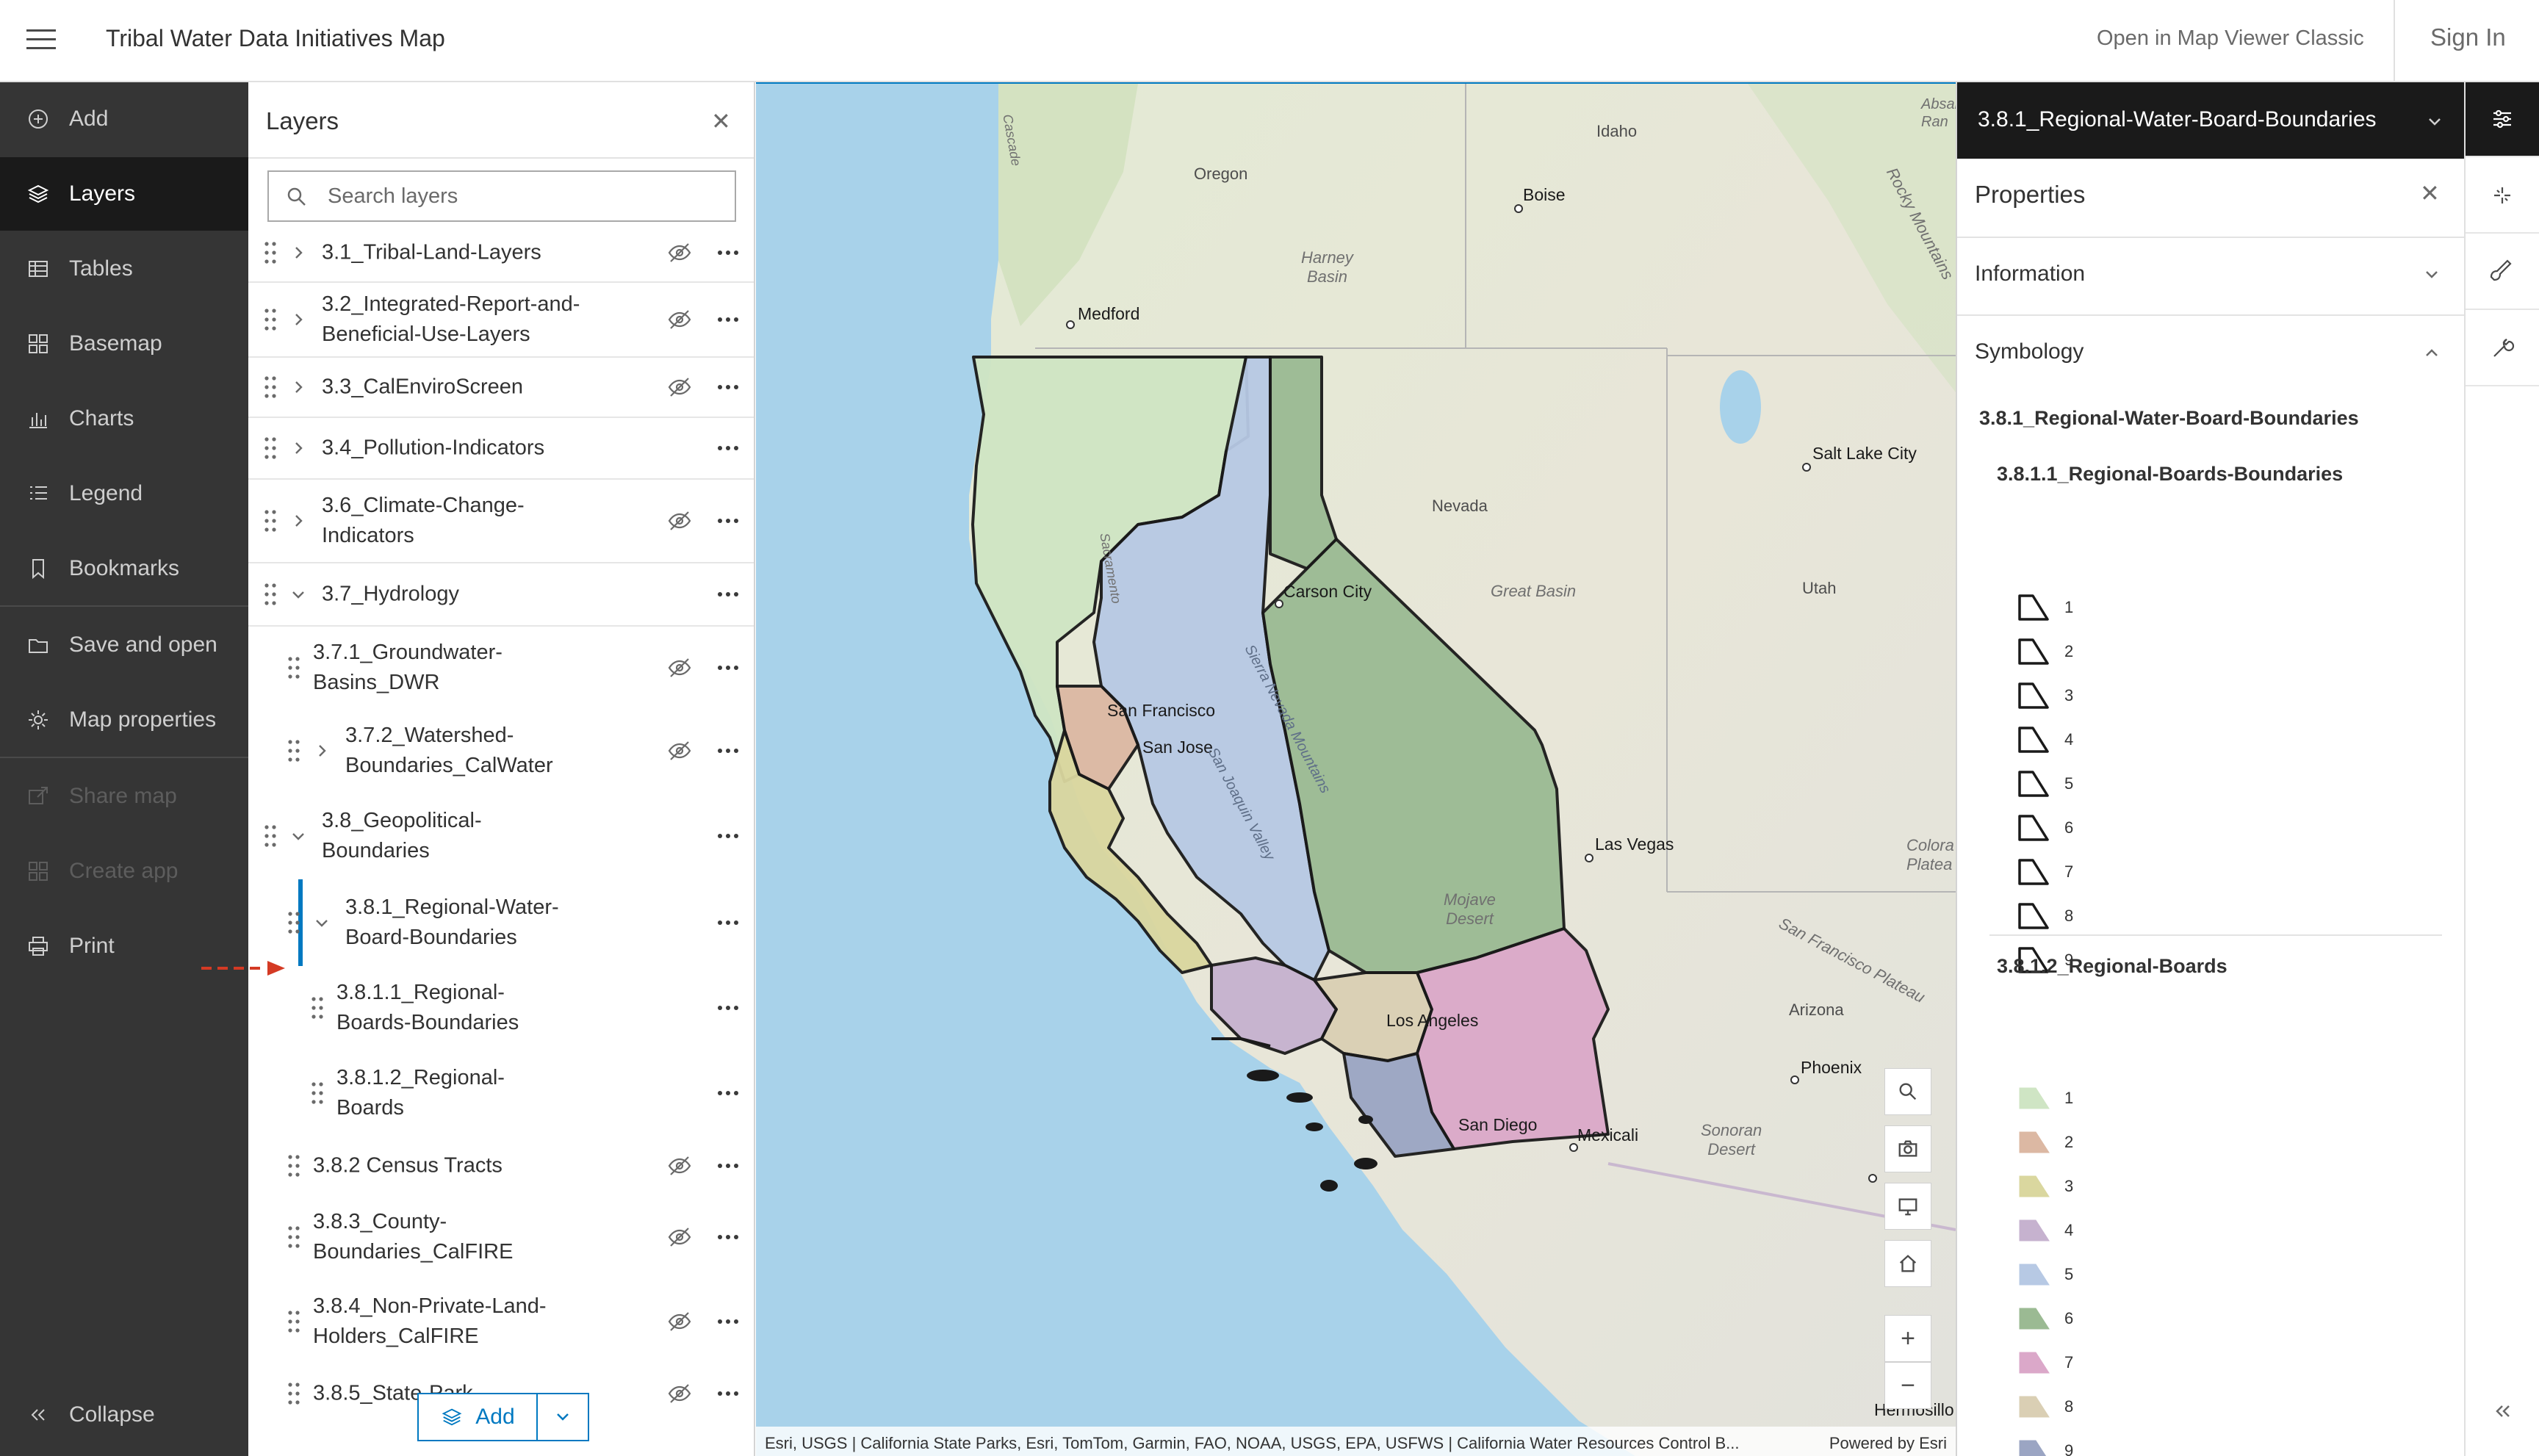 This screenshot has width=2539, height=1456. I want to click on nav-layers: Layers, so click(124, 194).